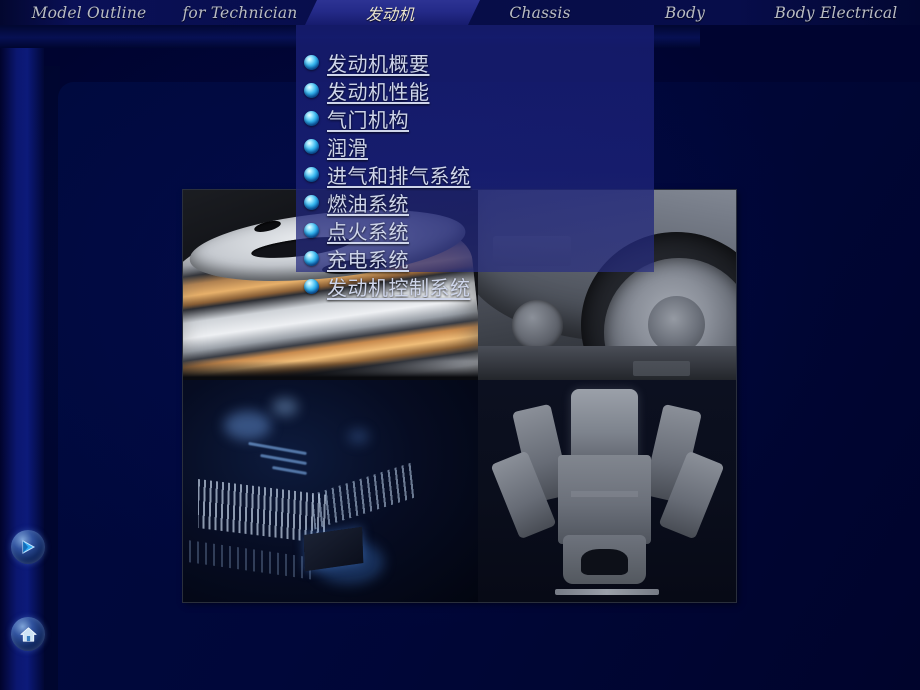 This screenshot has height=690, width=920. I want to click on tab-chassis: Chassis, so click(540, 12).